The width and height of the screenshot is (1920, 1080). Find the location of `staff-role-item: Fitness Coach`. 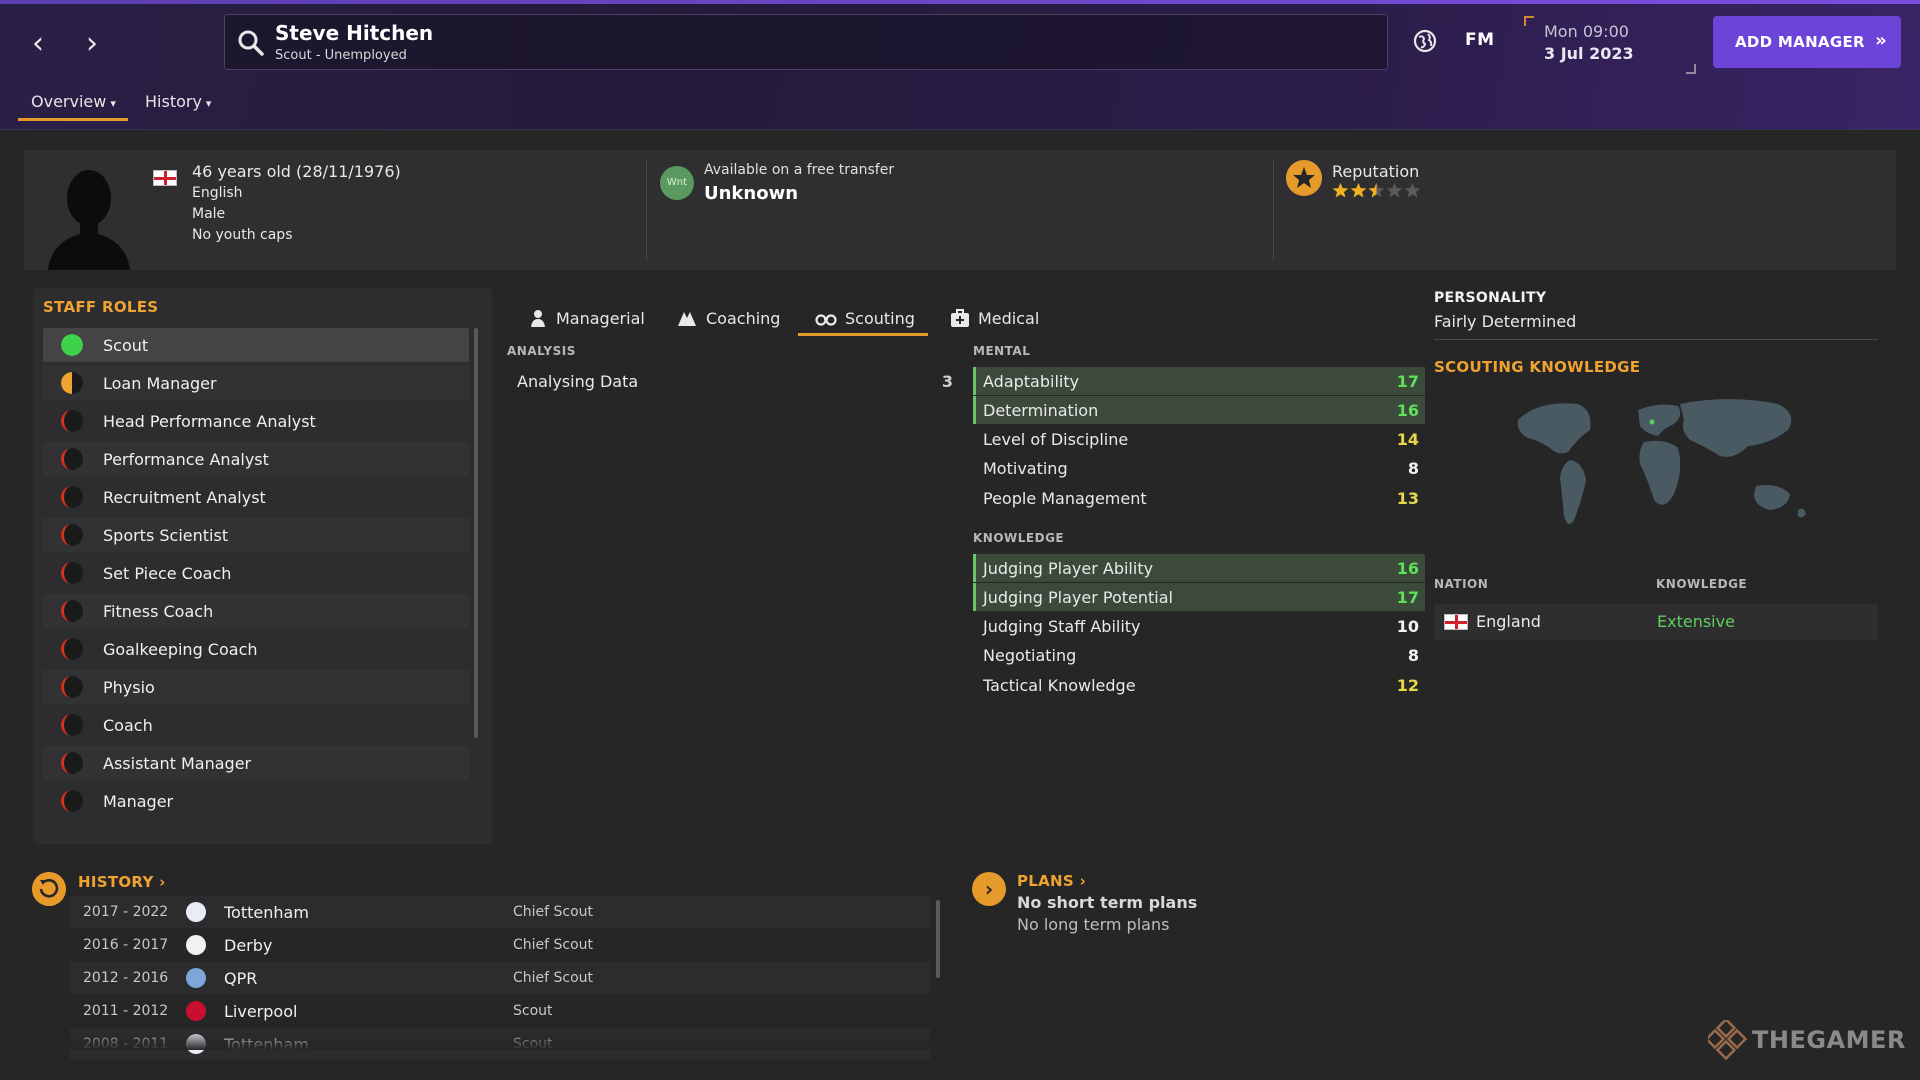

staff-role-item: Fitness Coach is located at coordinates (256, 611).